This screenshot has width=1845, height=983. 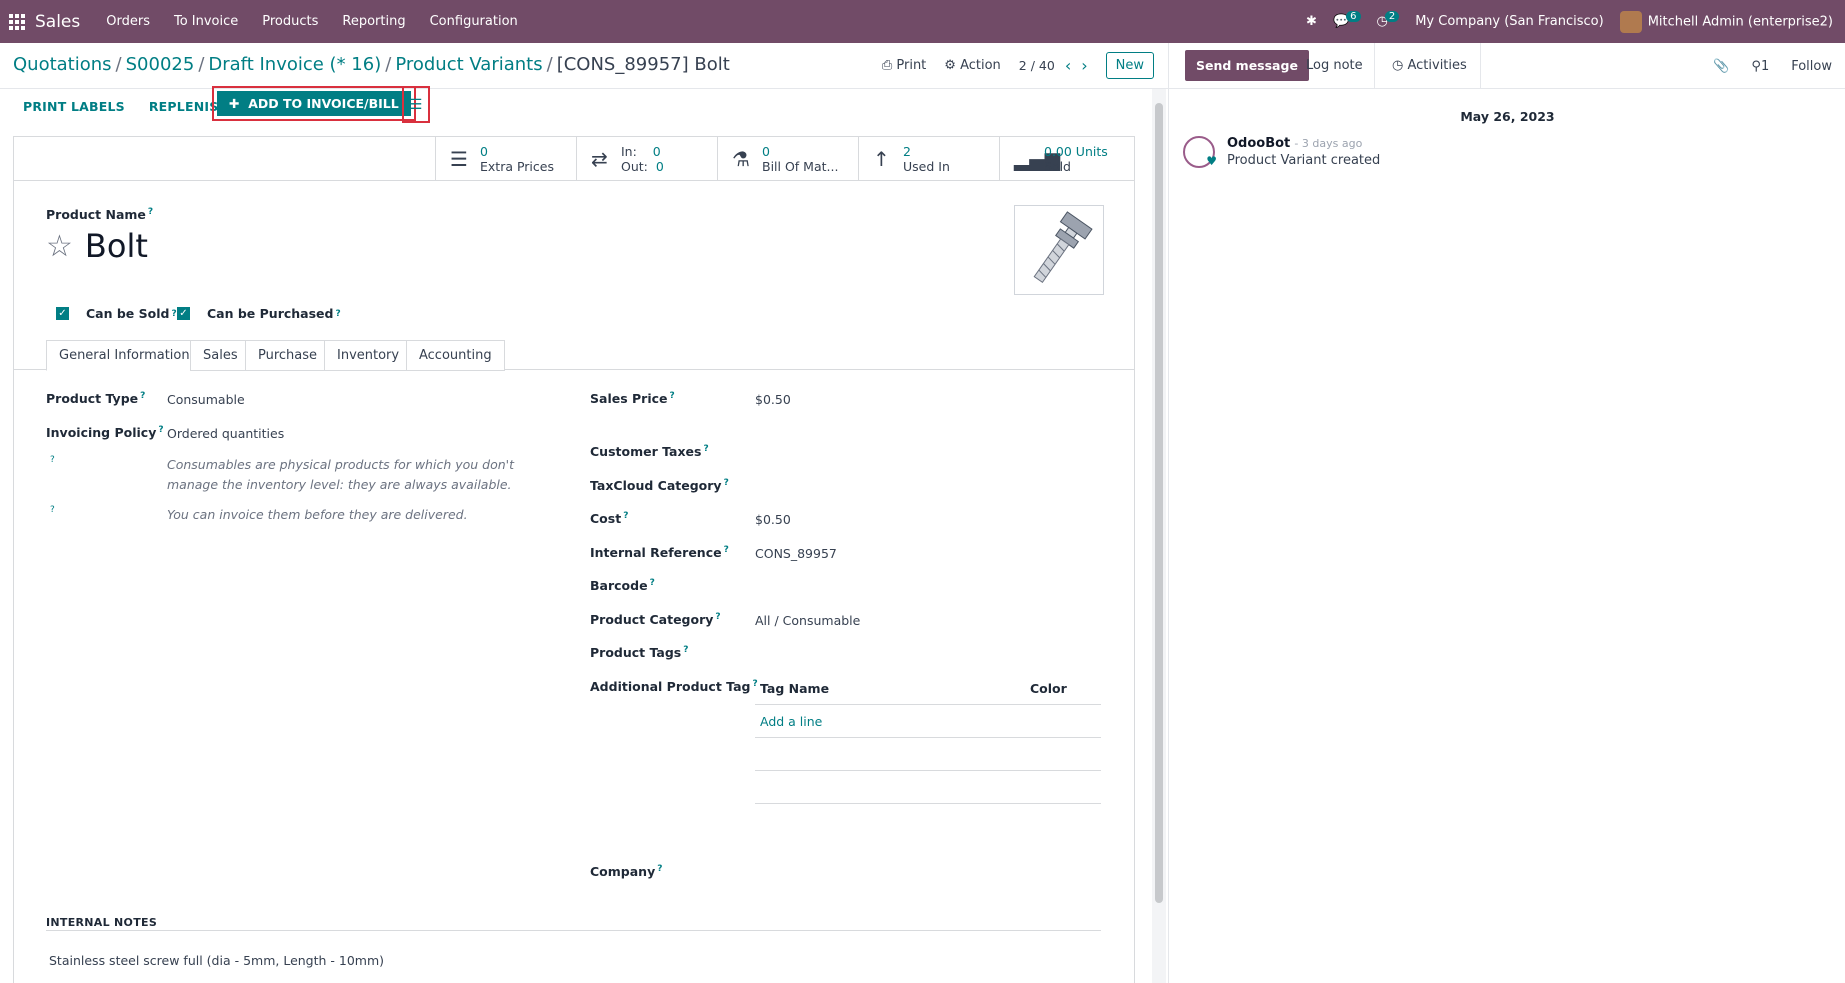 I want to click on send-message-button: Send message, so click(x=1247, y=65).